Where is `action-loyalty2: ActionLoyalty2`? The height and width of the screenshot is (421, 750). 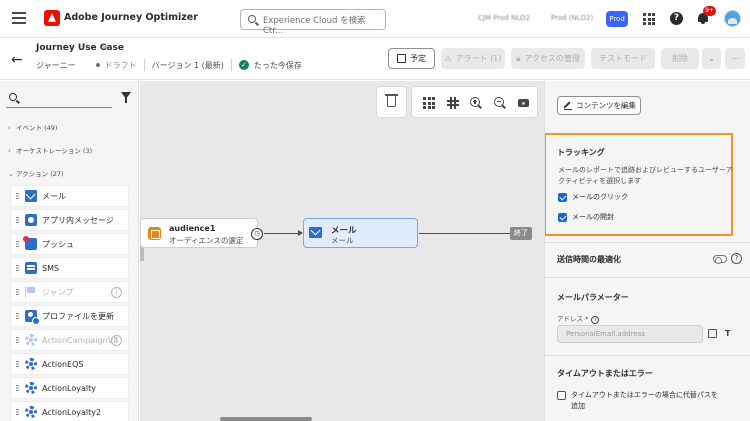
action-loyalty2: ActionLoyalty2 is located at coordinates (69, 411).